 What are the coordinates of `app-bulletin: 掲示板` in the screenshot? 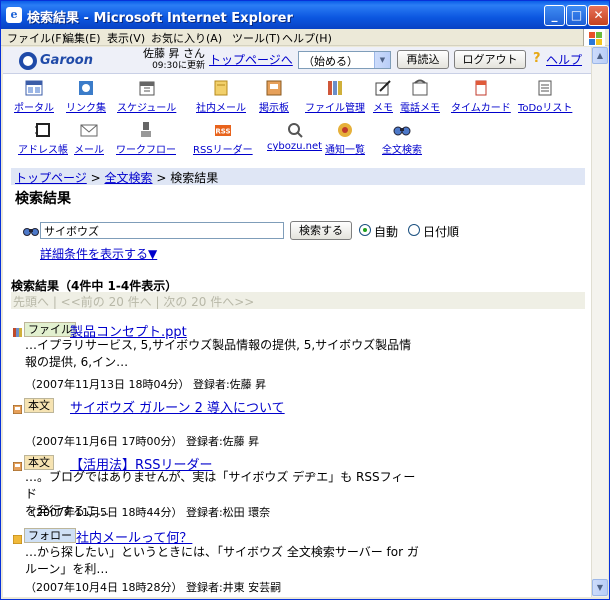 It's located at (274, 96).